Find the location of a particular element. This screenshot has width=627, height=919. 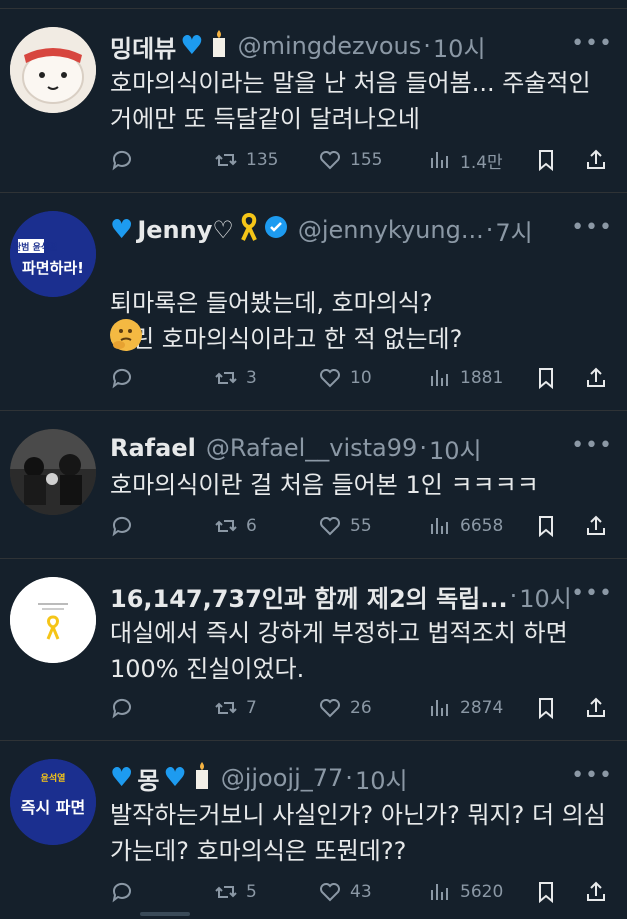

retweet-button: 5 is located at coordinates (235, 892).